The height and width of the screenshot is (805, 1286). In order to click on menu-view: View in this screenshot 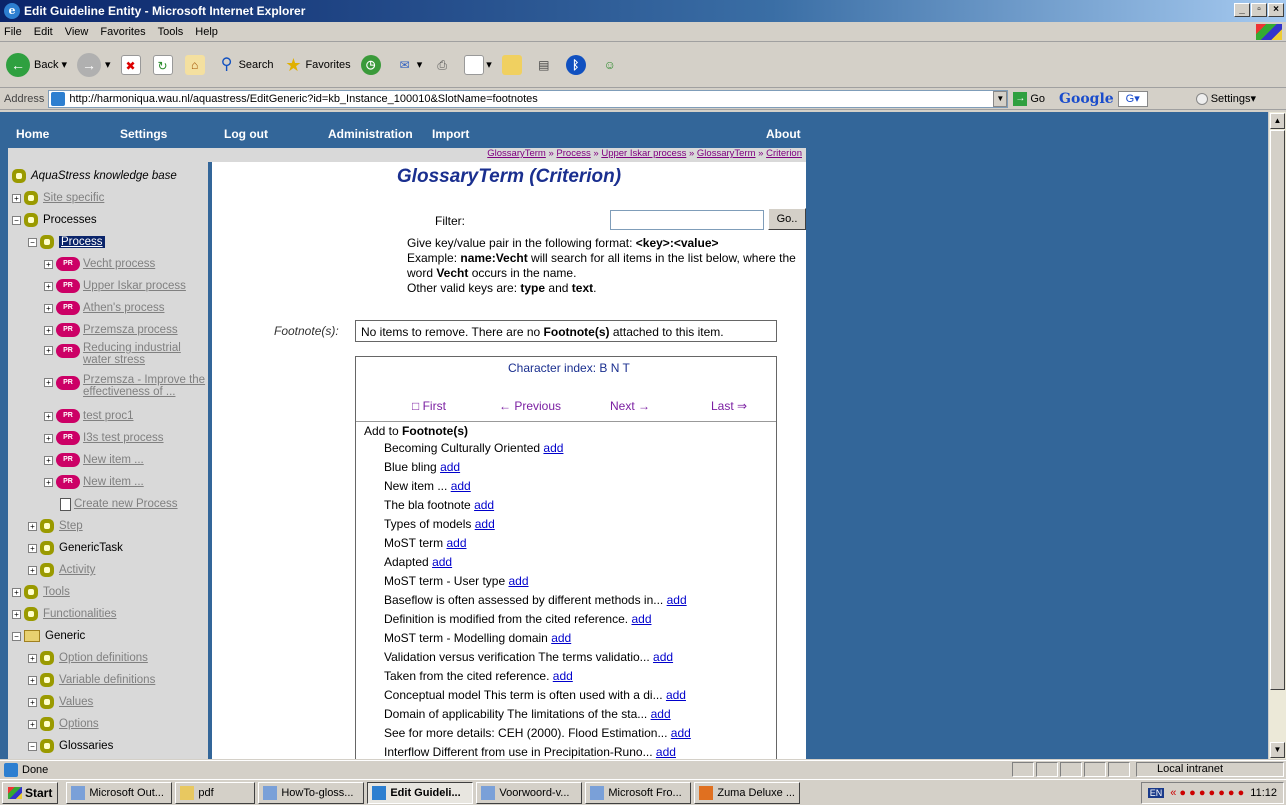, I will do `click(77, 32)`.